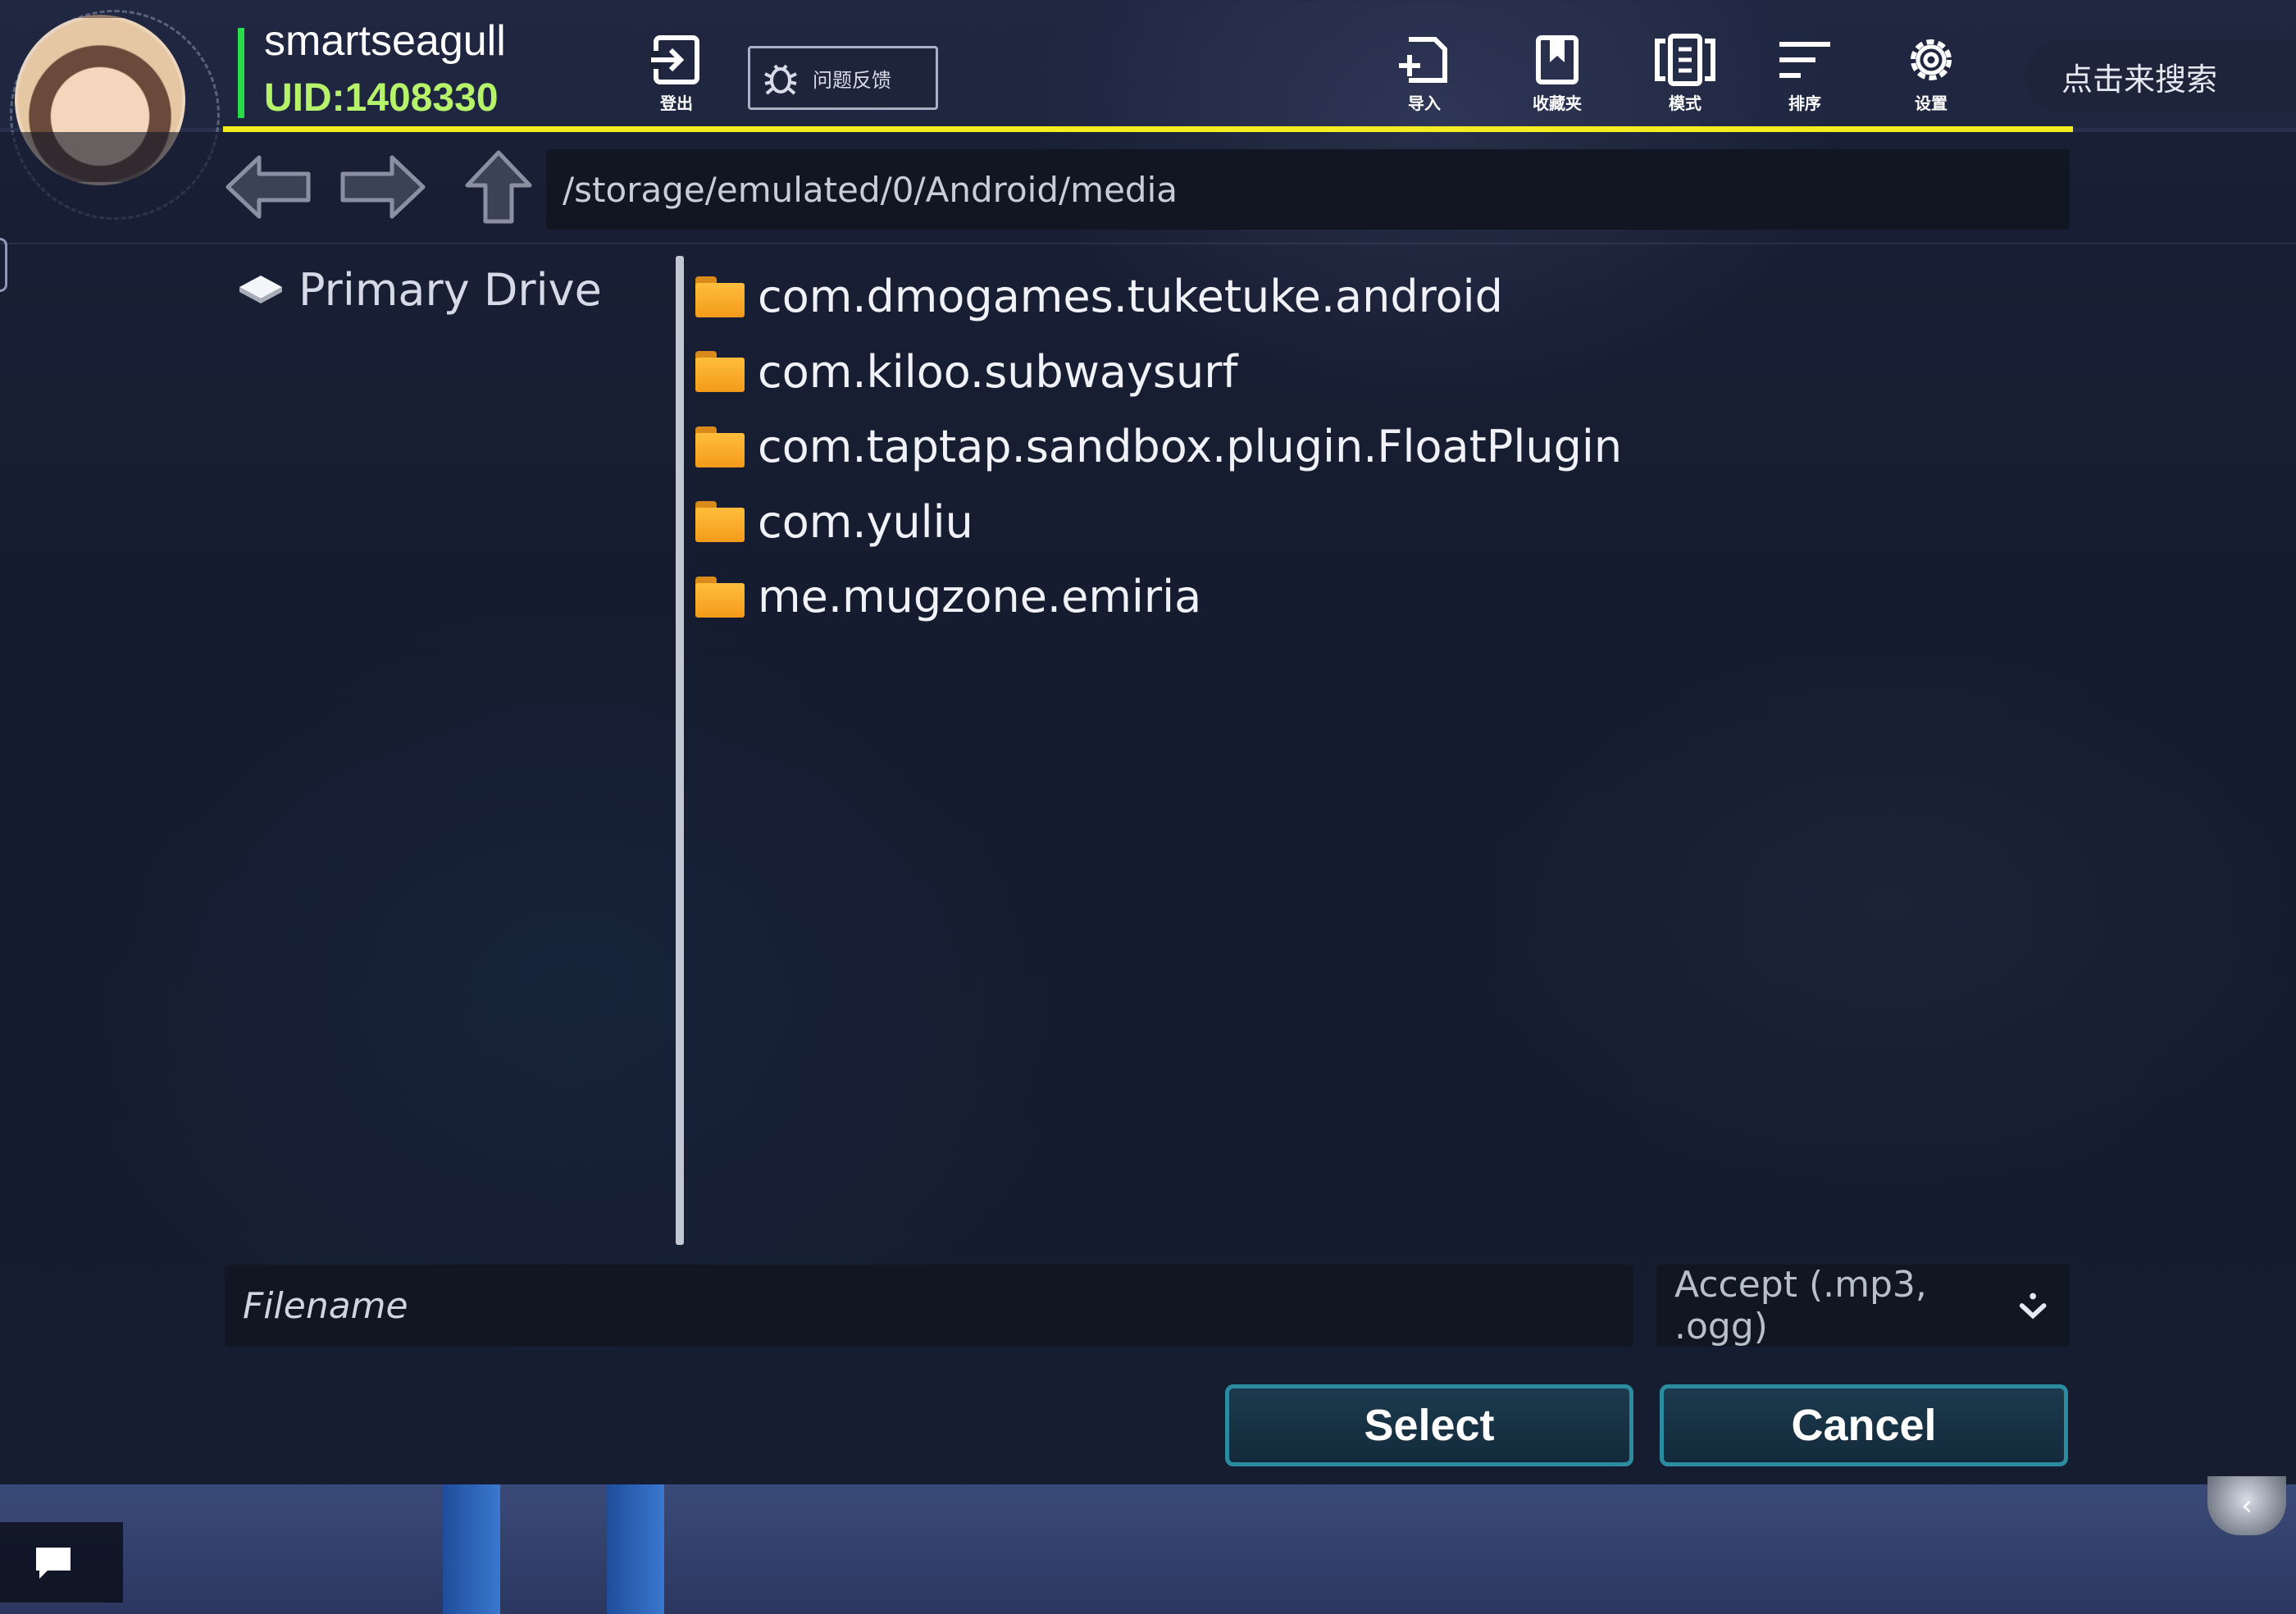  Describe the element at coordinates (1800, 1305) in the screenshot. I see `file-type-value: Accept (.mp3, .ogg)` at that location.